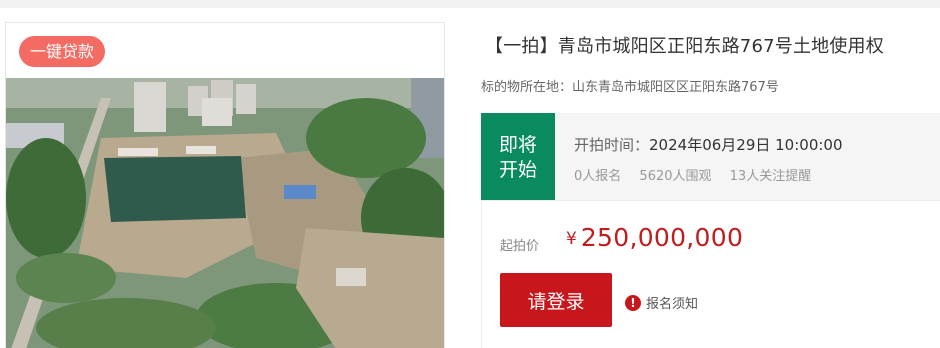 Image resolution: width=940 pixels, height=348 pixels. Describe the element at coordinates (556, 300) in the screenshot. I see `login-button: 请登录` at that location.